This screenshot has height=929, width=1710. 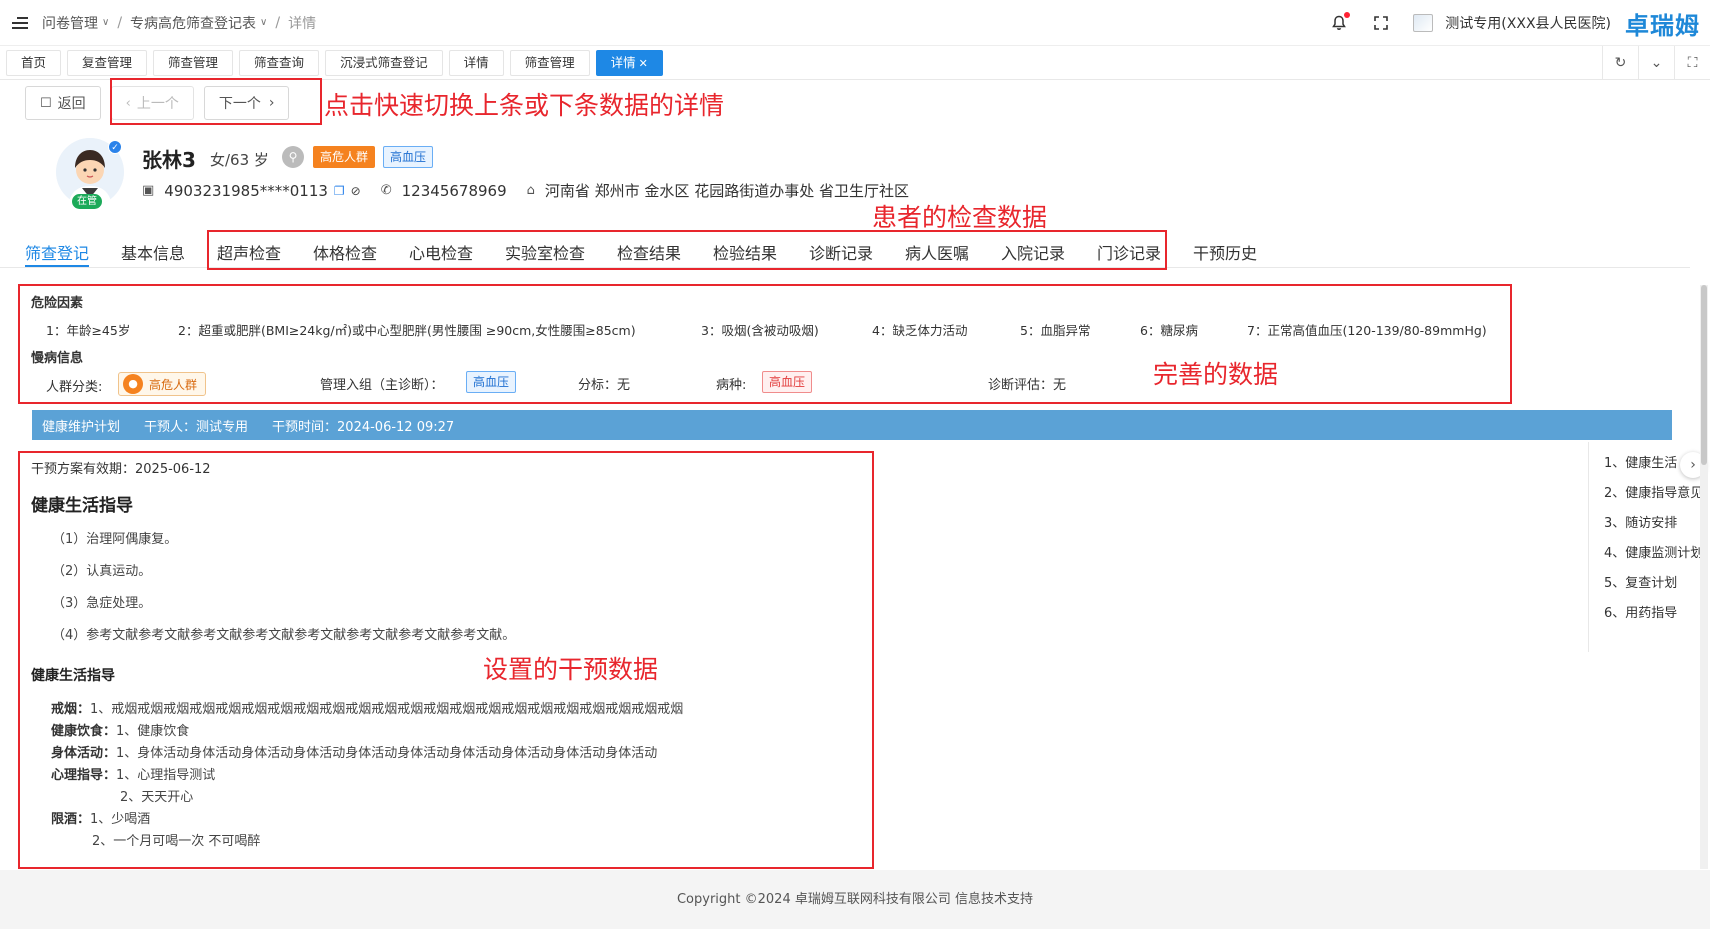 I want to click on population-label: 人群分类:, so click(x=74, y=387).